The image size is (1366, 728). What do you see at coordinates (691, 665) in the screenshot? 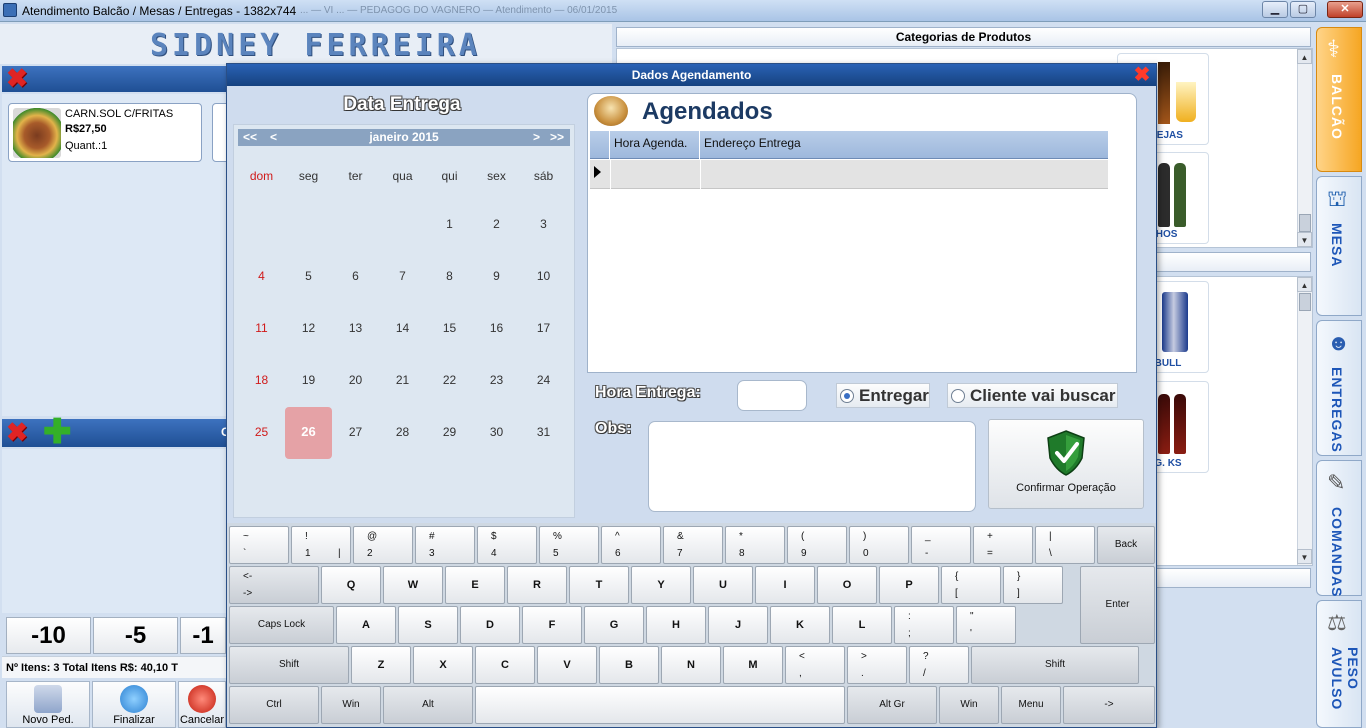
I see `key-n: N` at bounding box center [691, 665].